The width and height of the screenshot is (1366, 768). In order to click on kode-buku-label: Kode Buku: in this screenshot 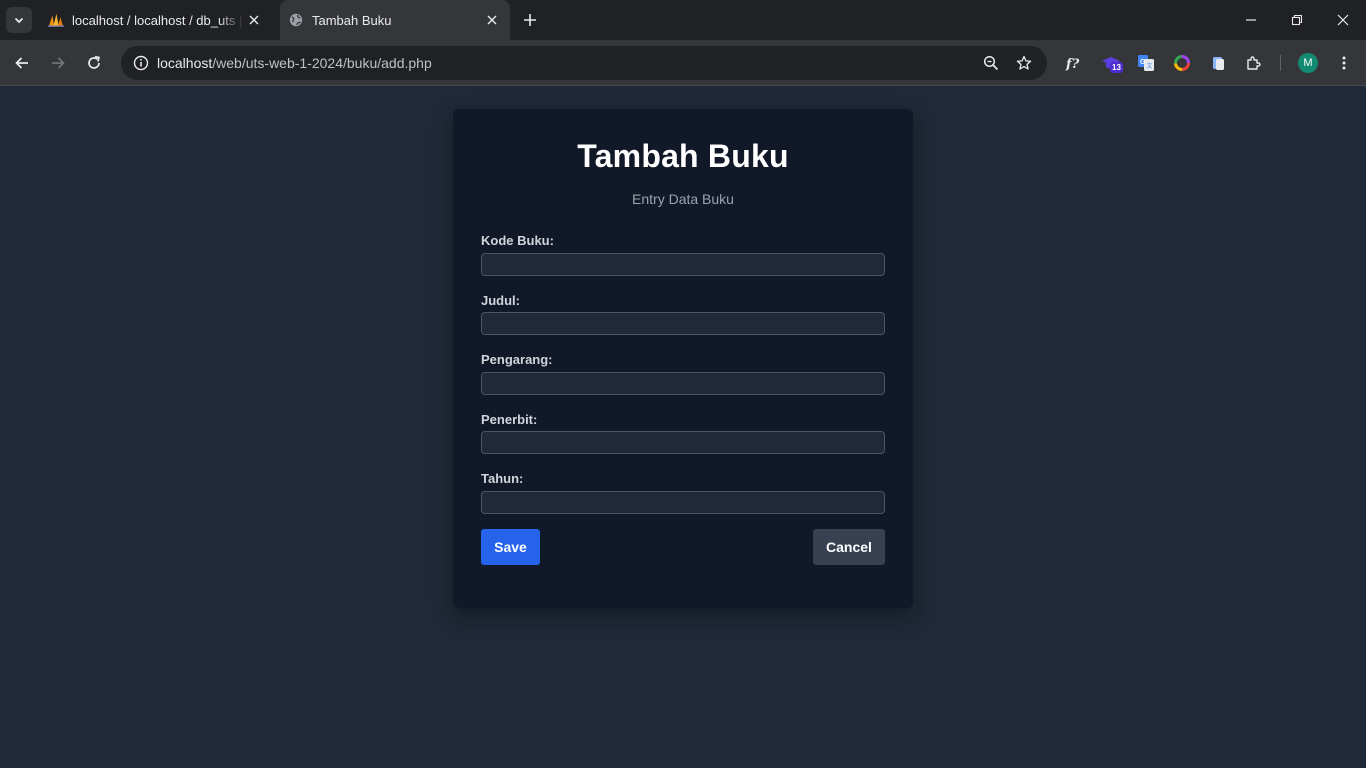, I will do `click(517, 240)`.